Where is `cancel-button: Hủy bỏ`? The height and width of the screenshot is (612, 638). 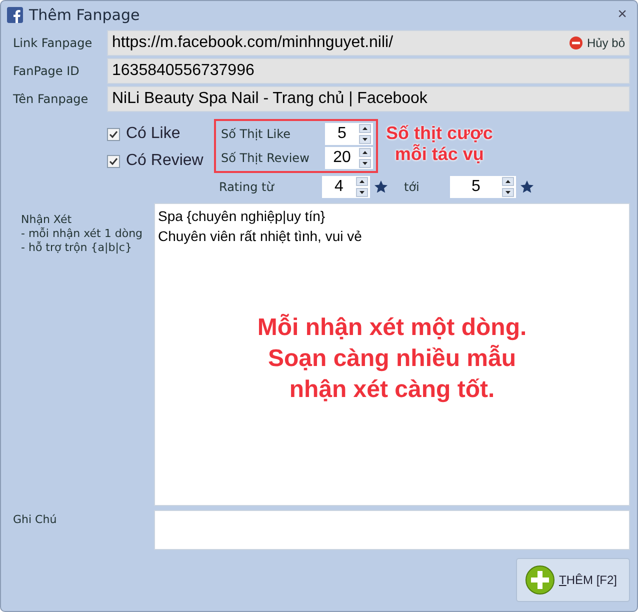 cancel-button: Hủy bỏ is located at coordinates (596, 43).